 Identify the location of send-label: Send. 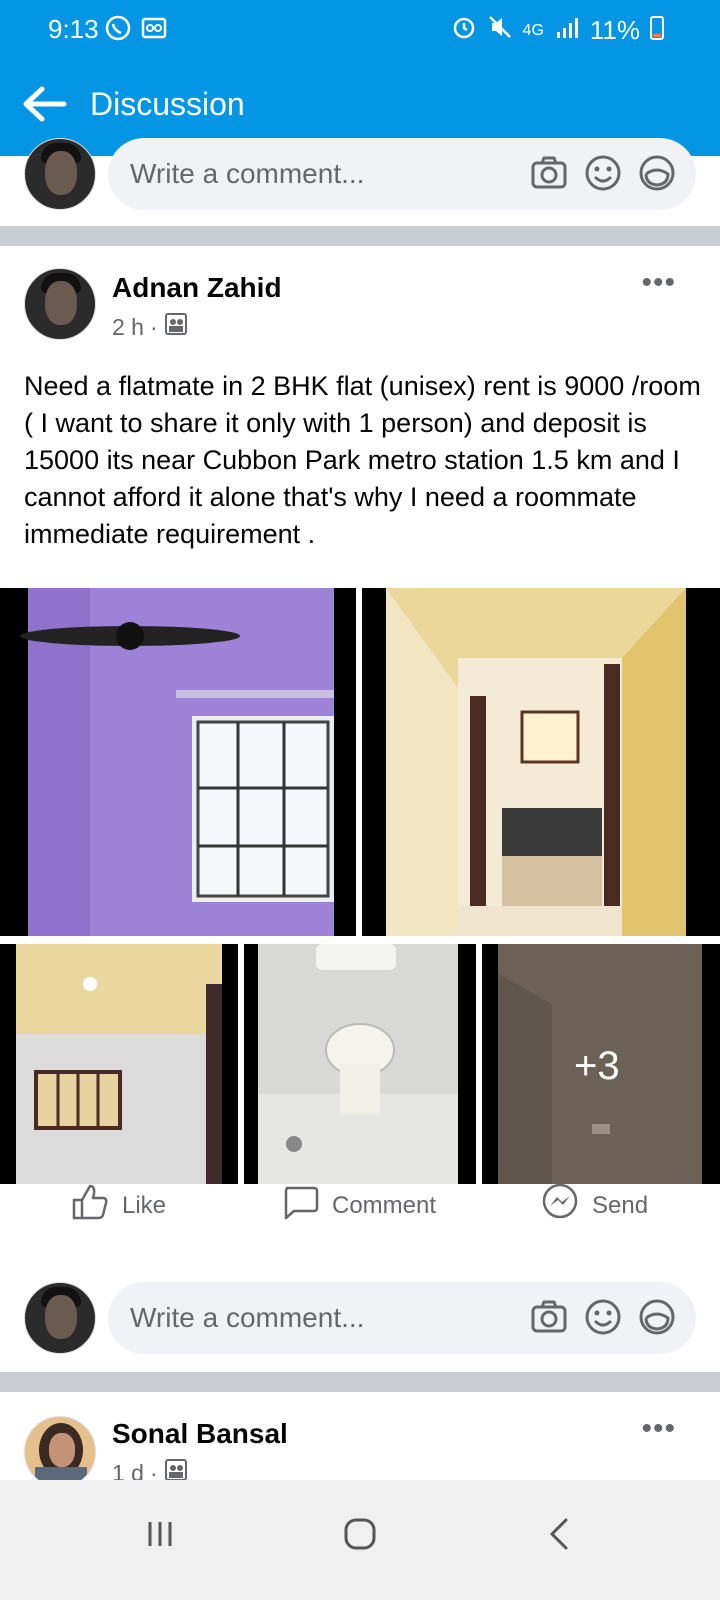
(620, 1205).